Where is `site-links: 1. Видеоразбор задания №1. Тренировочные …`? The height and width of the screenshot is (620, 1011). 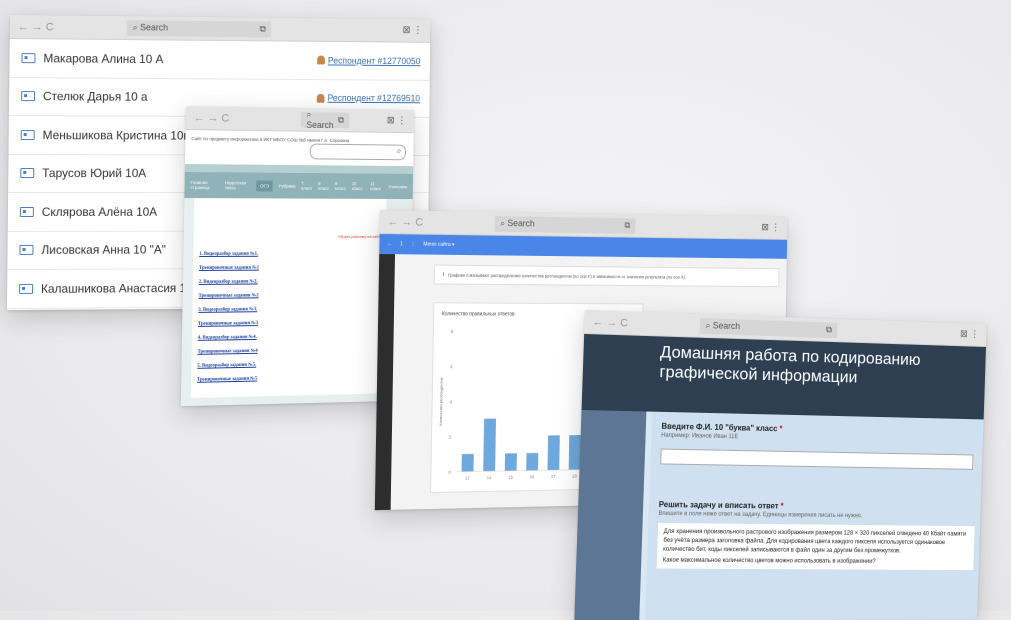
site-links: 1. Видеоразбор задания №1. Тренировочные … is located at coordinates (228, 318).